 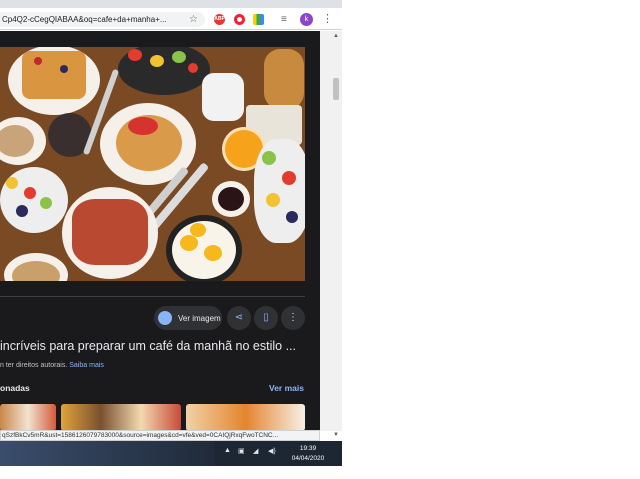 I want to click on globe-icon, so click(x=165, y=318).